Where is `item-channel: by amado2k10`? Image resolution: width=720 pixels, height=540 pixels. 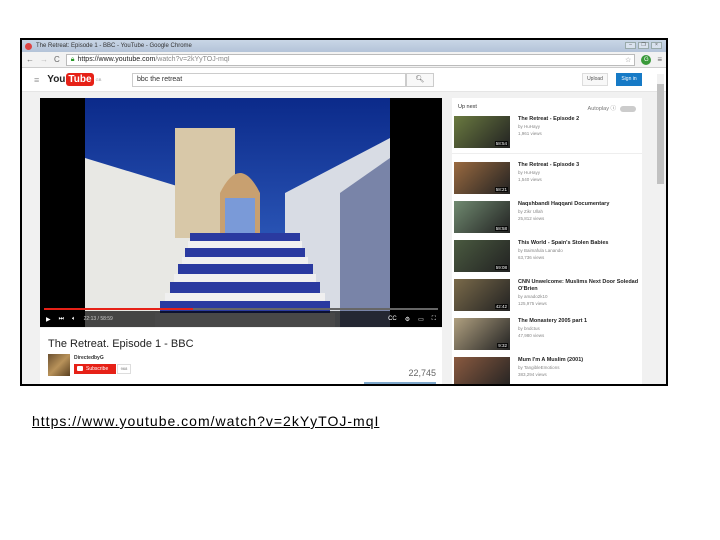
item-channel: by amado2k10 is located at coordinates (533, 296).